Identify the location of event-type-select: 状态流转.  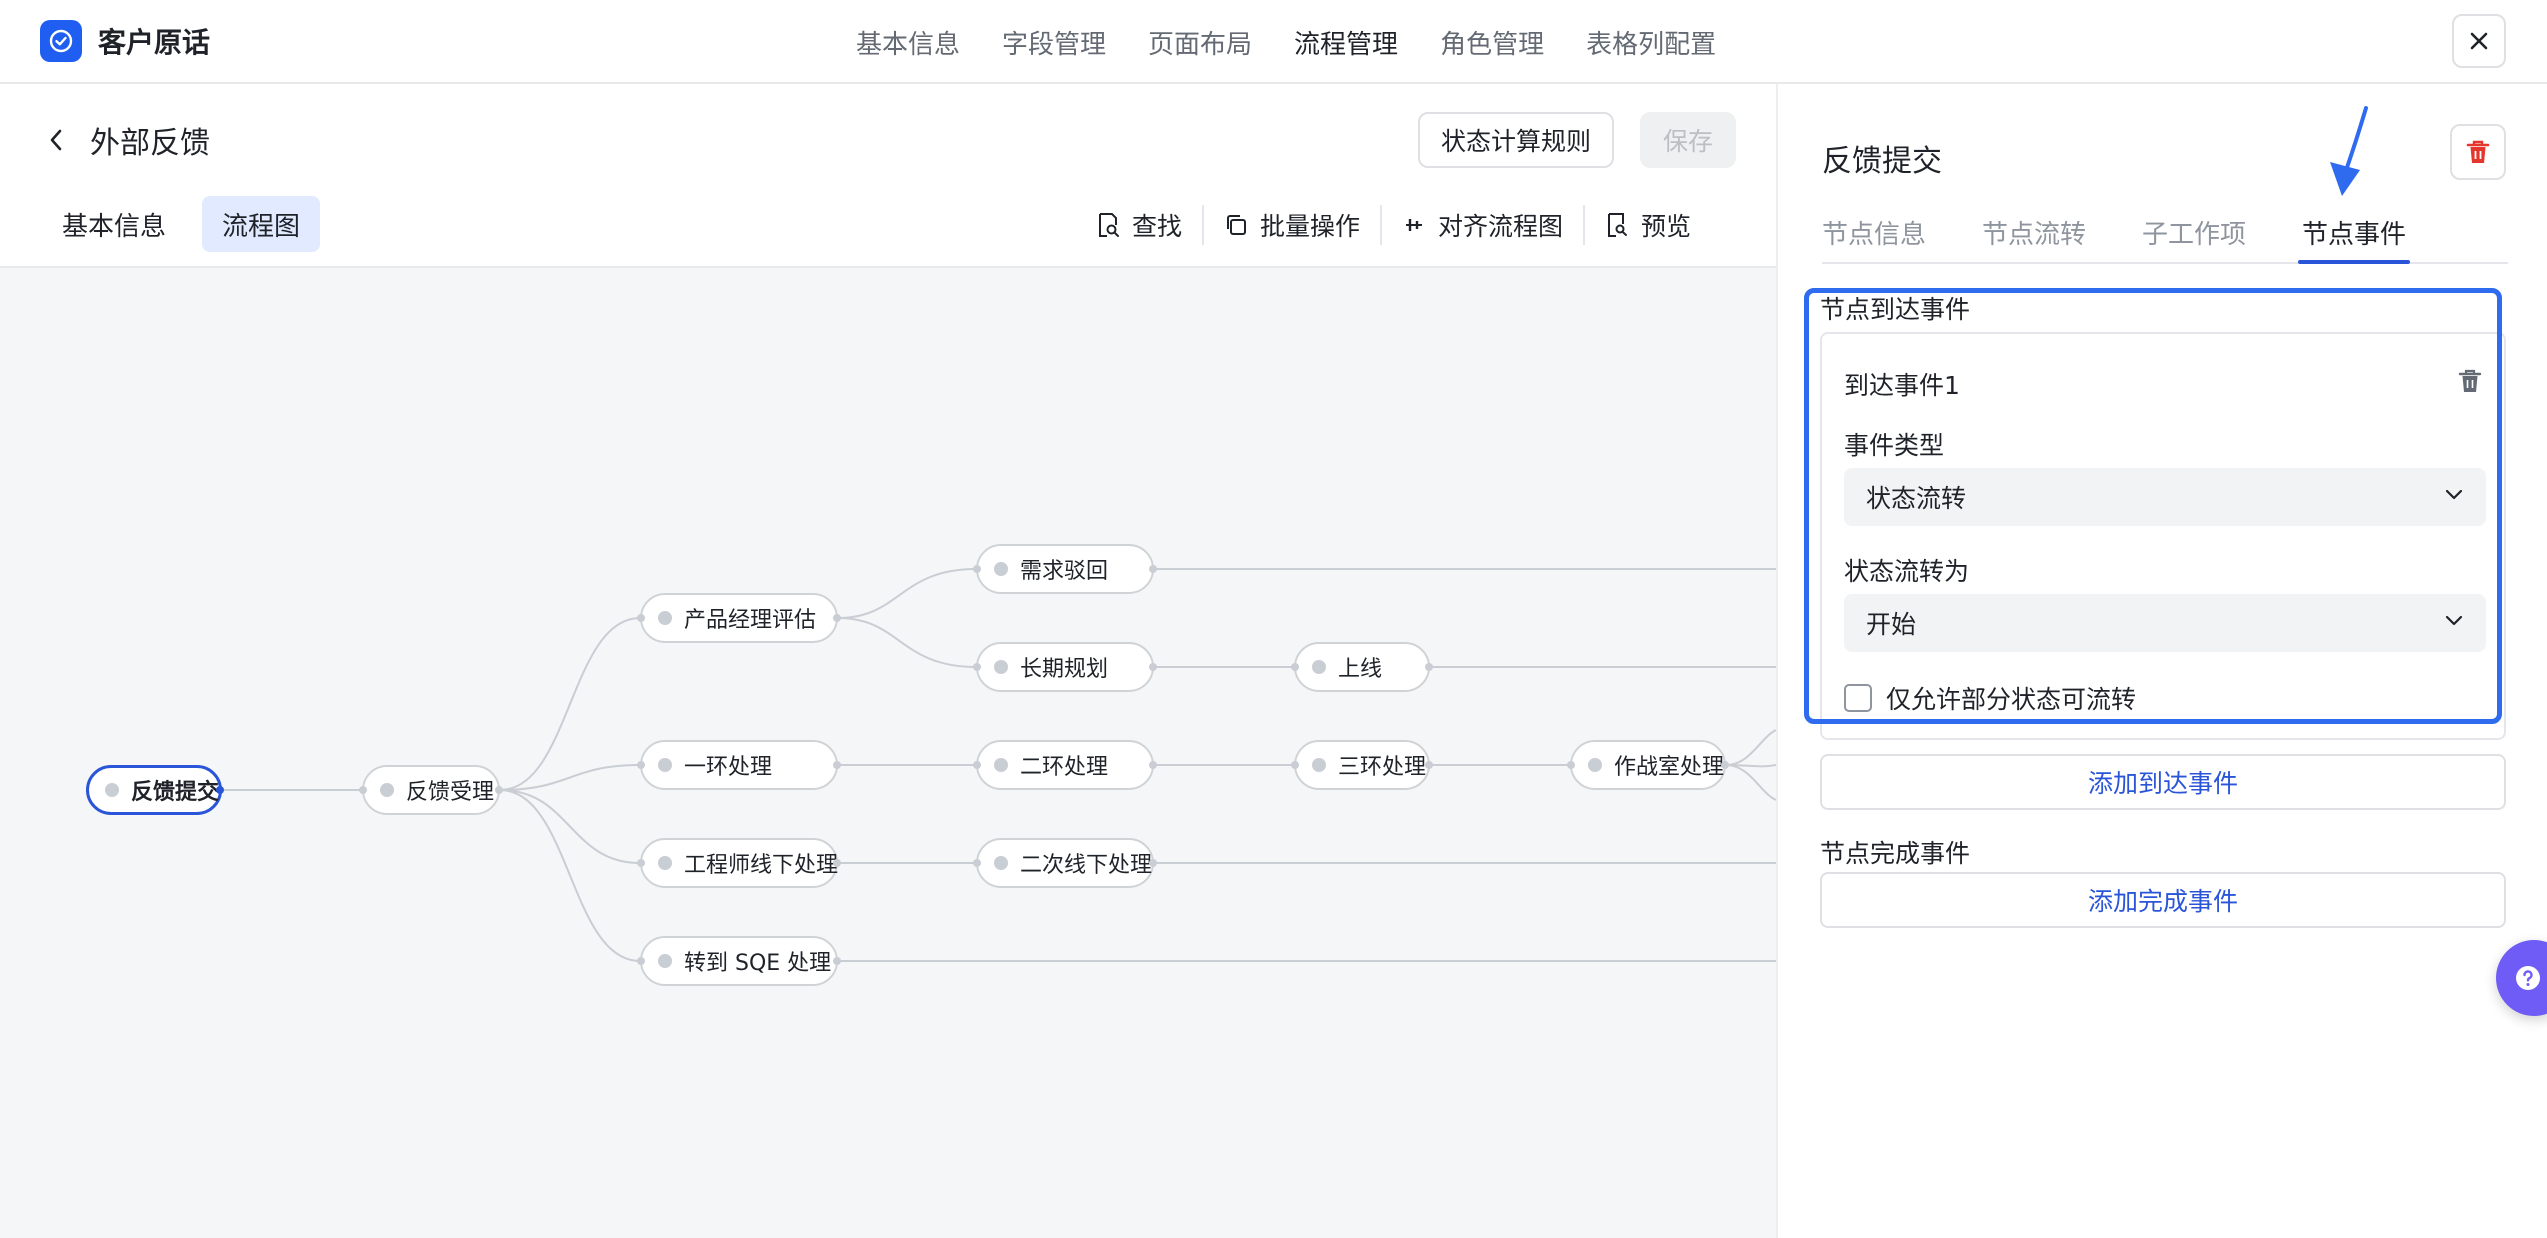
(2165, 497).